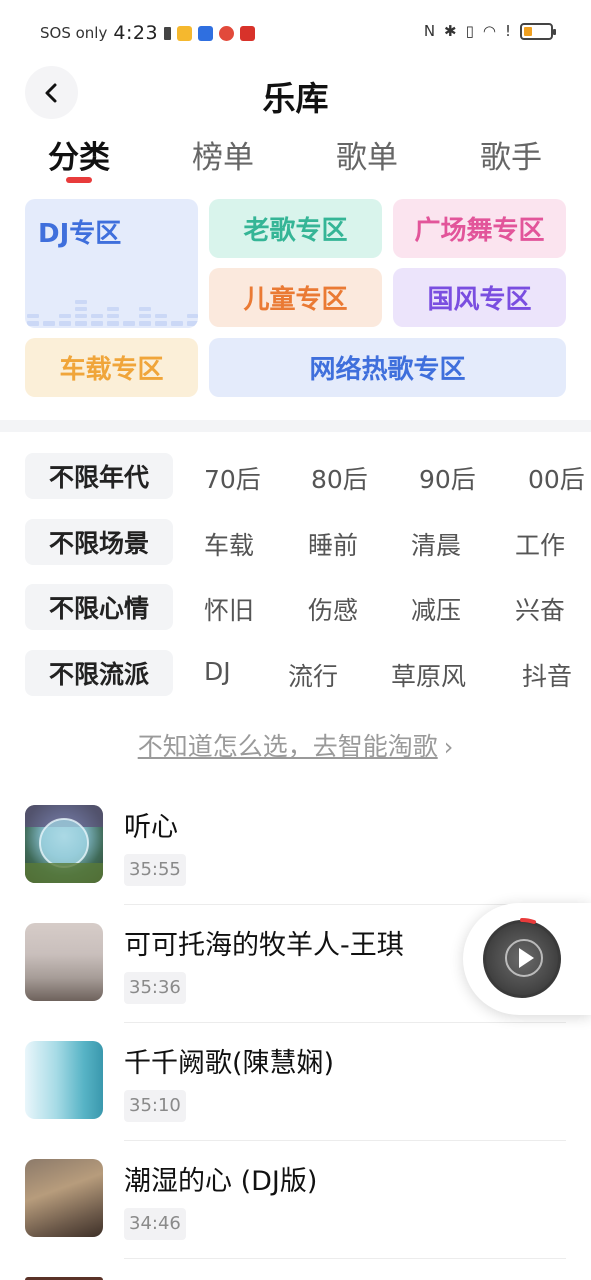 The height and width of the screenshot is (1280, 591). I want to click on song-title: 可可托海的牧羊人-王琪, so click(264, 945).